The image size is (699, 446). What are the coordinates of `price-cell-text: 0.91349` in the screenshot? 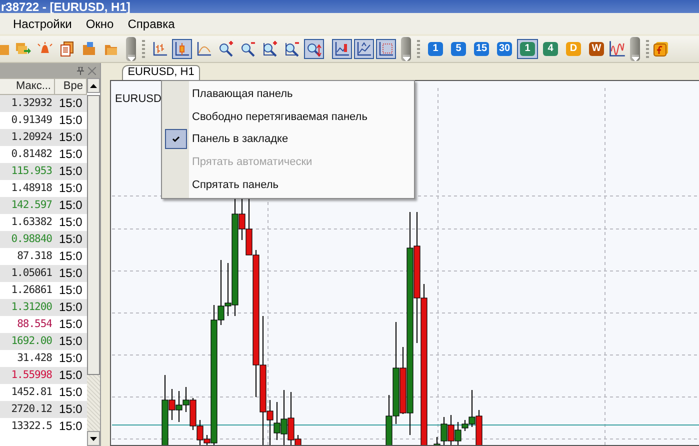 It's located at (31, 120).